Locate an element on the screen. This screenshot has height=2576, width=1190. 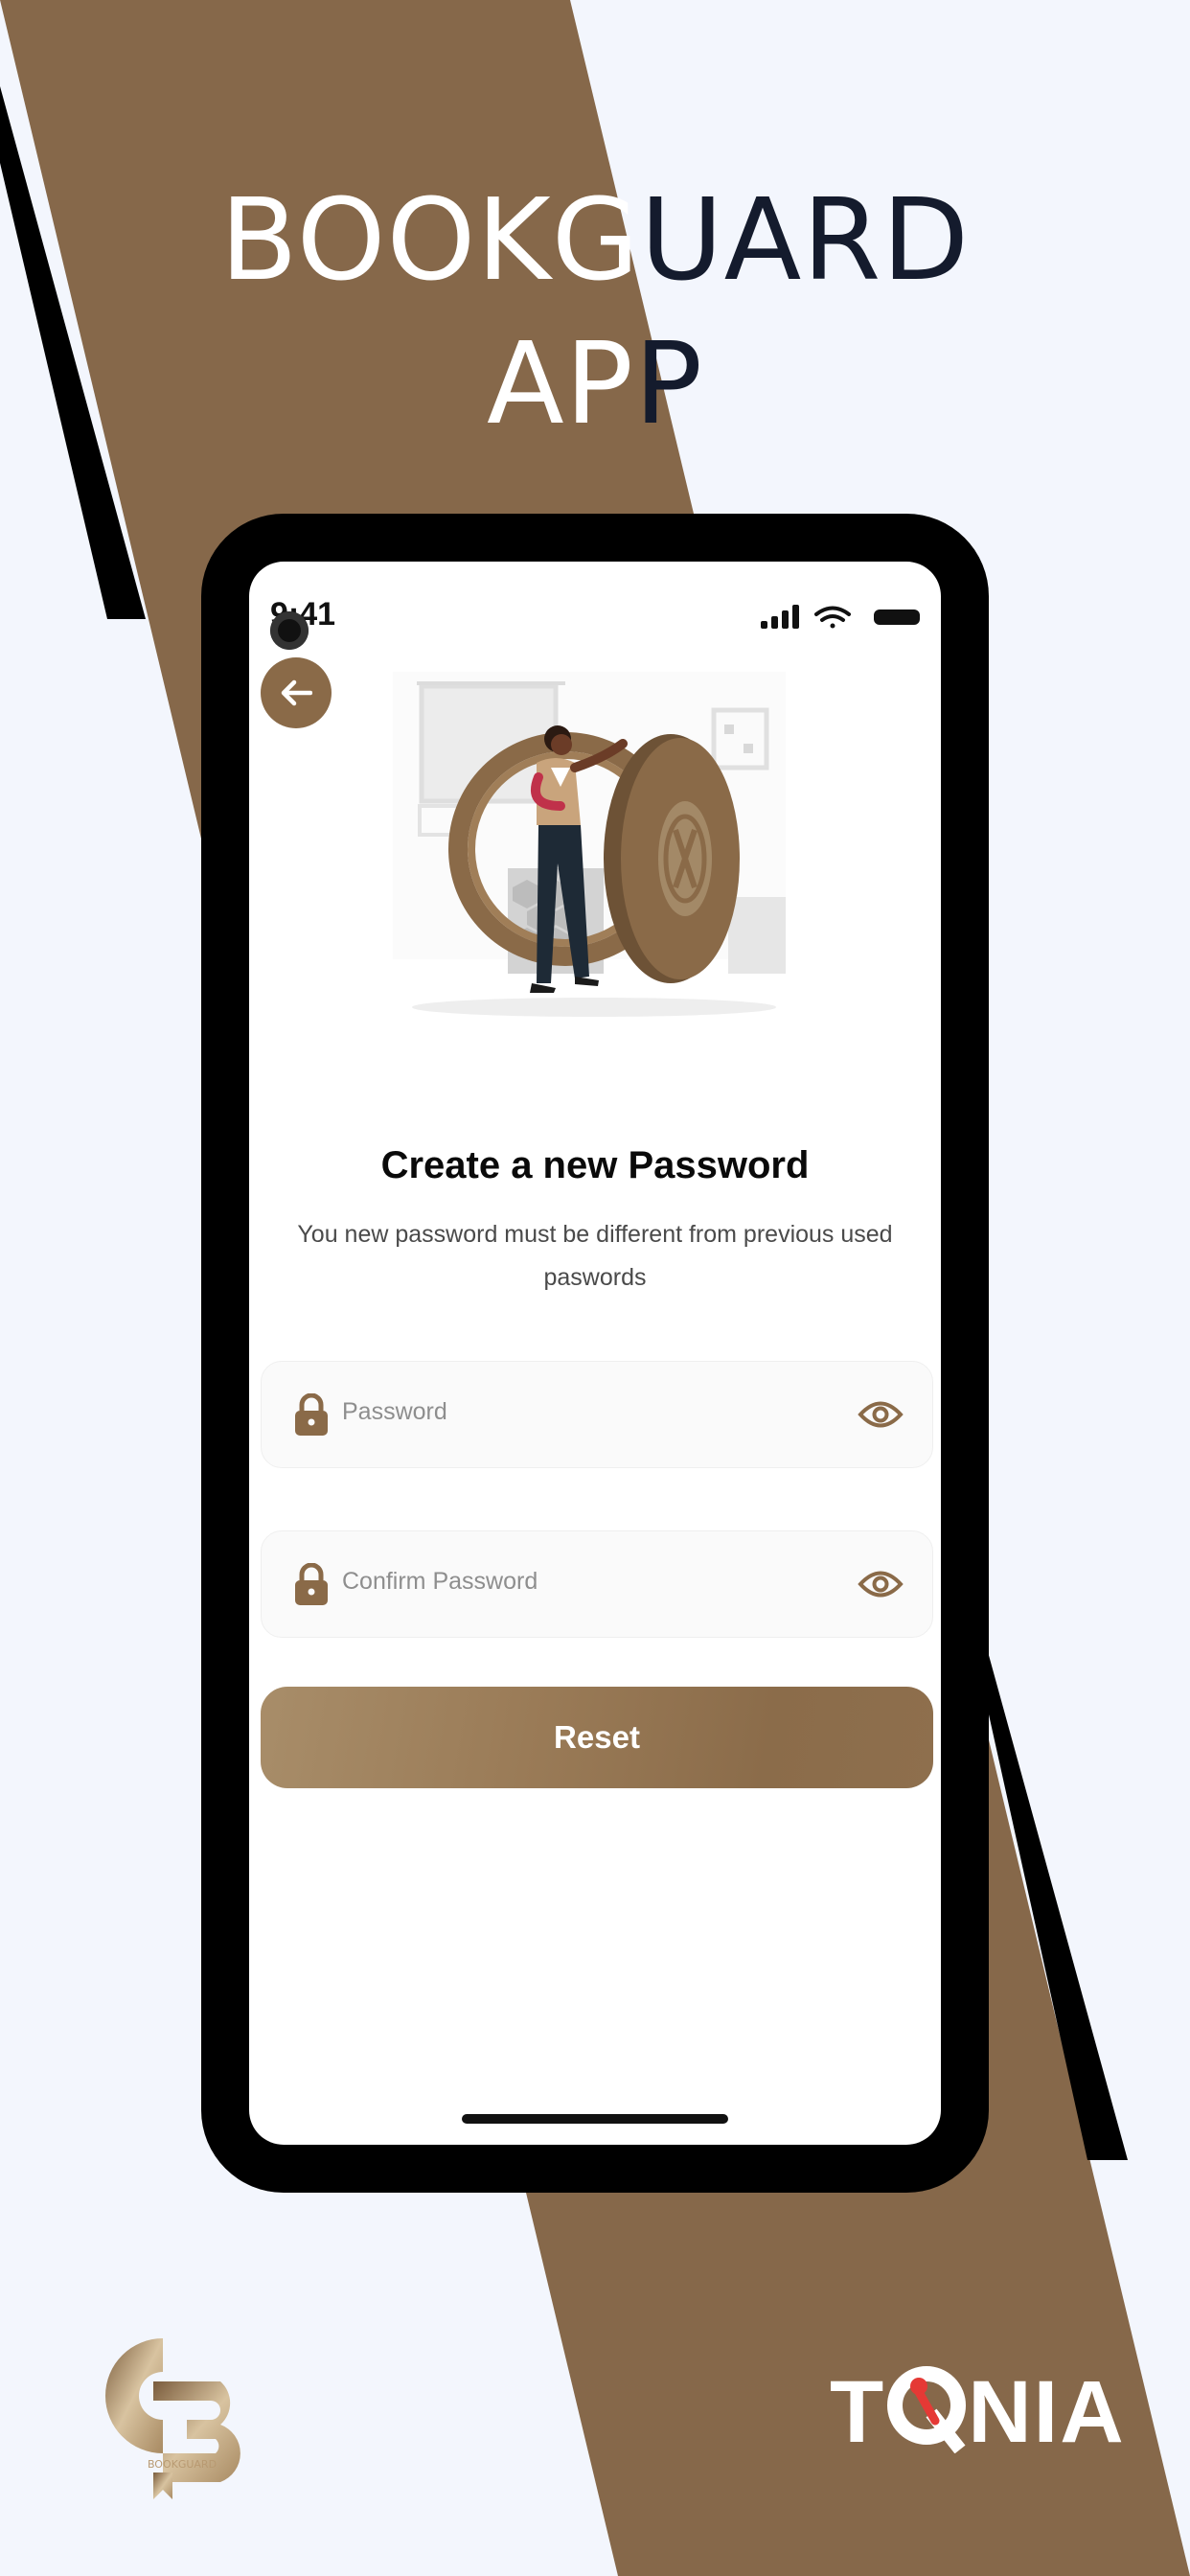
tqnia-q-pin-icon is located at coordinates (927, 2410).